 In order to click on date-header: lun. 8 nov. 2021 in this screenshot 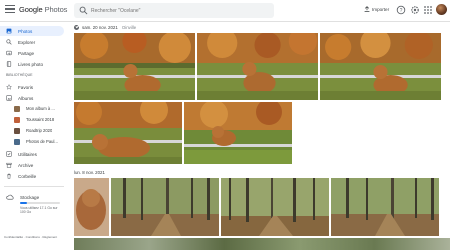, I will do `click(89, 172)`.